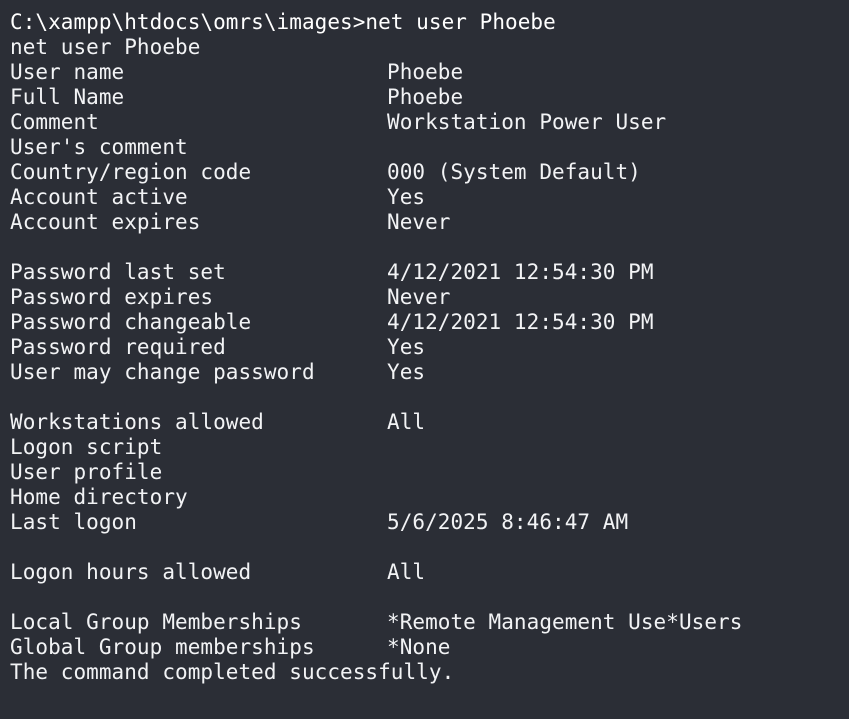  Describe the element at coordinates (429, 372) in the screenshot. I see `row-user-may-change-password: User may change password Yes` at that location.